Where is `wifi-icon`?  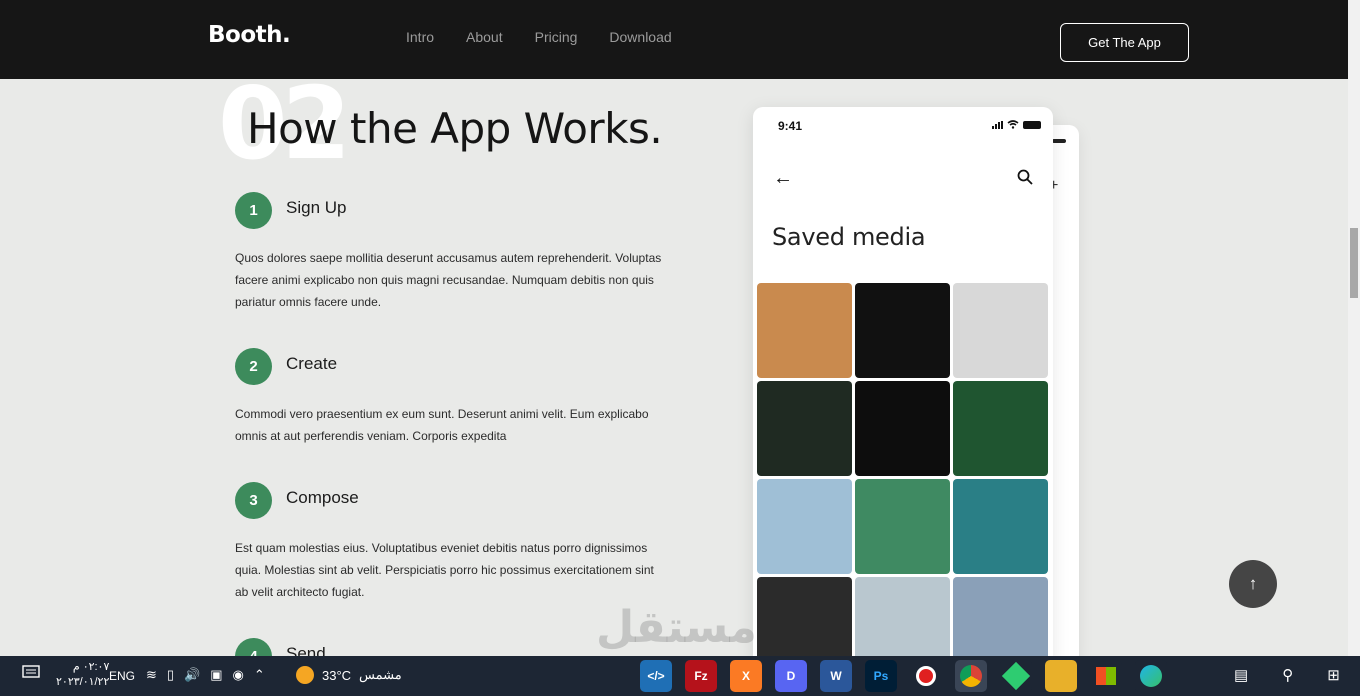 wifi-icon is located at coordinates (1013, 124).